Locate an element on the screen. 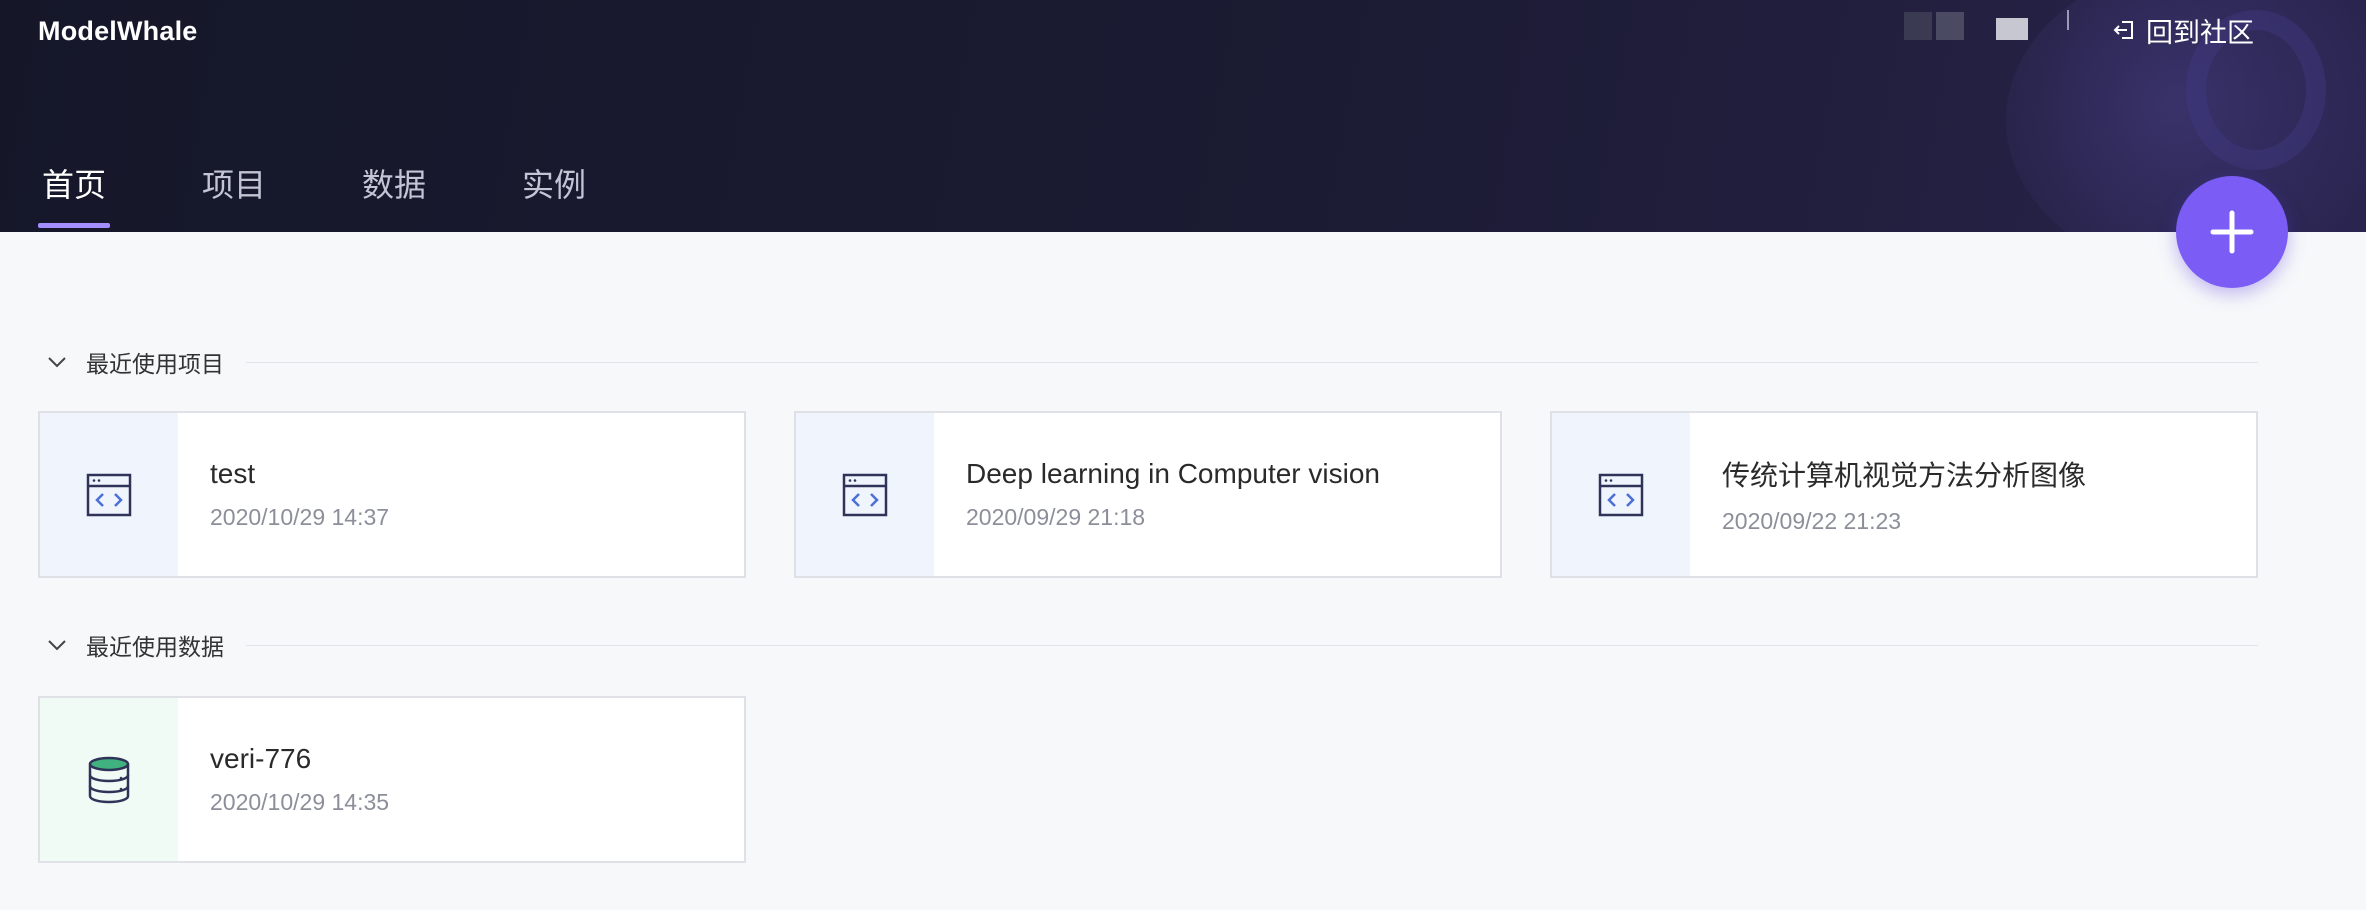 This screenshot has width=2366, height=910. project-date: 2020/09/29 21:18 is located at coordinates (1056, 517).